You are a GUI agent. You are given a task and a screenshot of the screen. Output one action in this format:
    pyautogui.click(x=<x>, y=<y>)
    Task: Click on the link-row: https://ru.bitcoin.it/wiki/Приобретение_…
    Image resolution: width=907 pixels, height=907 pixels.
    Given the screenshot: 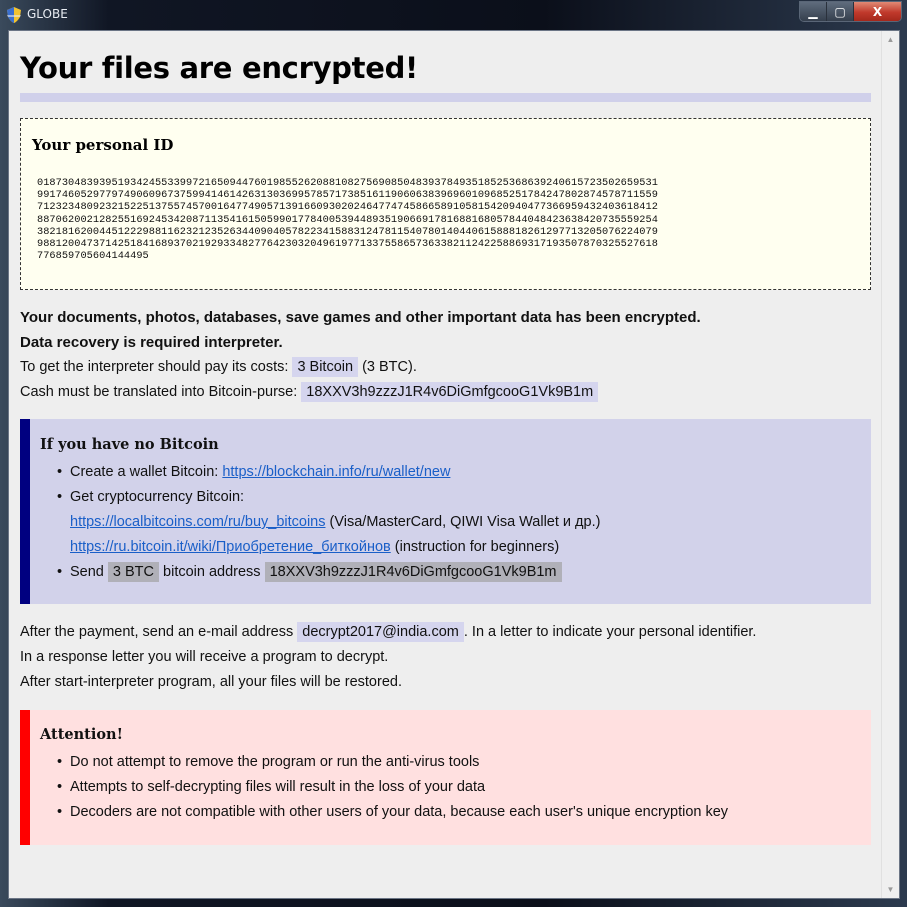 What is the action you would take?
    pyautogui.click(x=314, y=547)
    